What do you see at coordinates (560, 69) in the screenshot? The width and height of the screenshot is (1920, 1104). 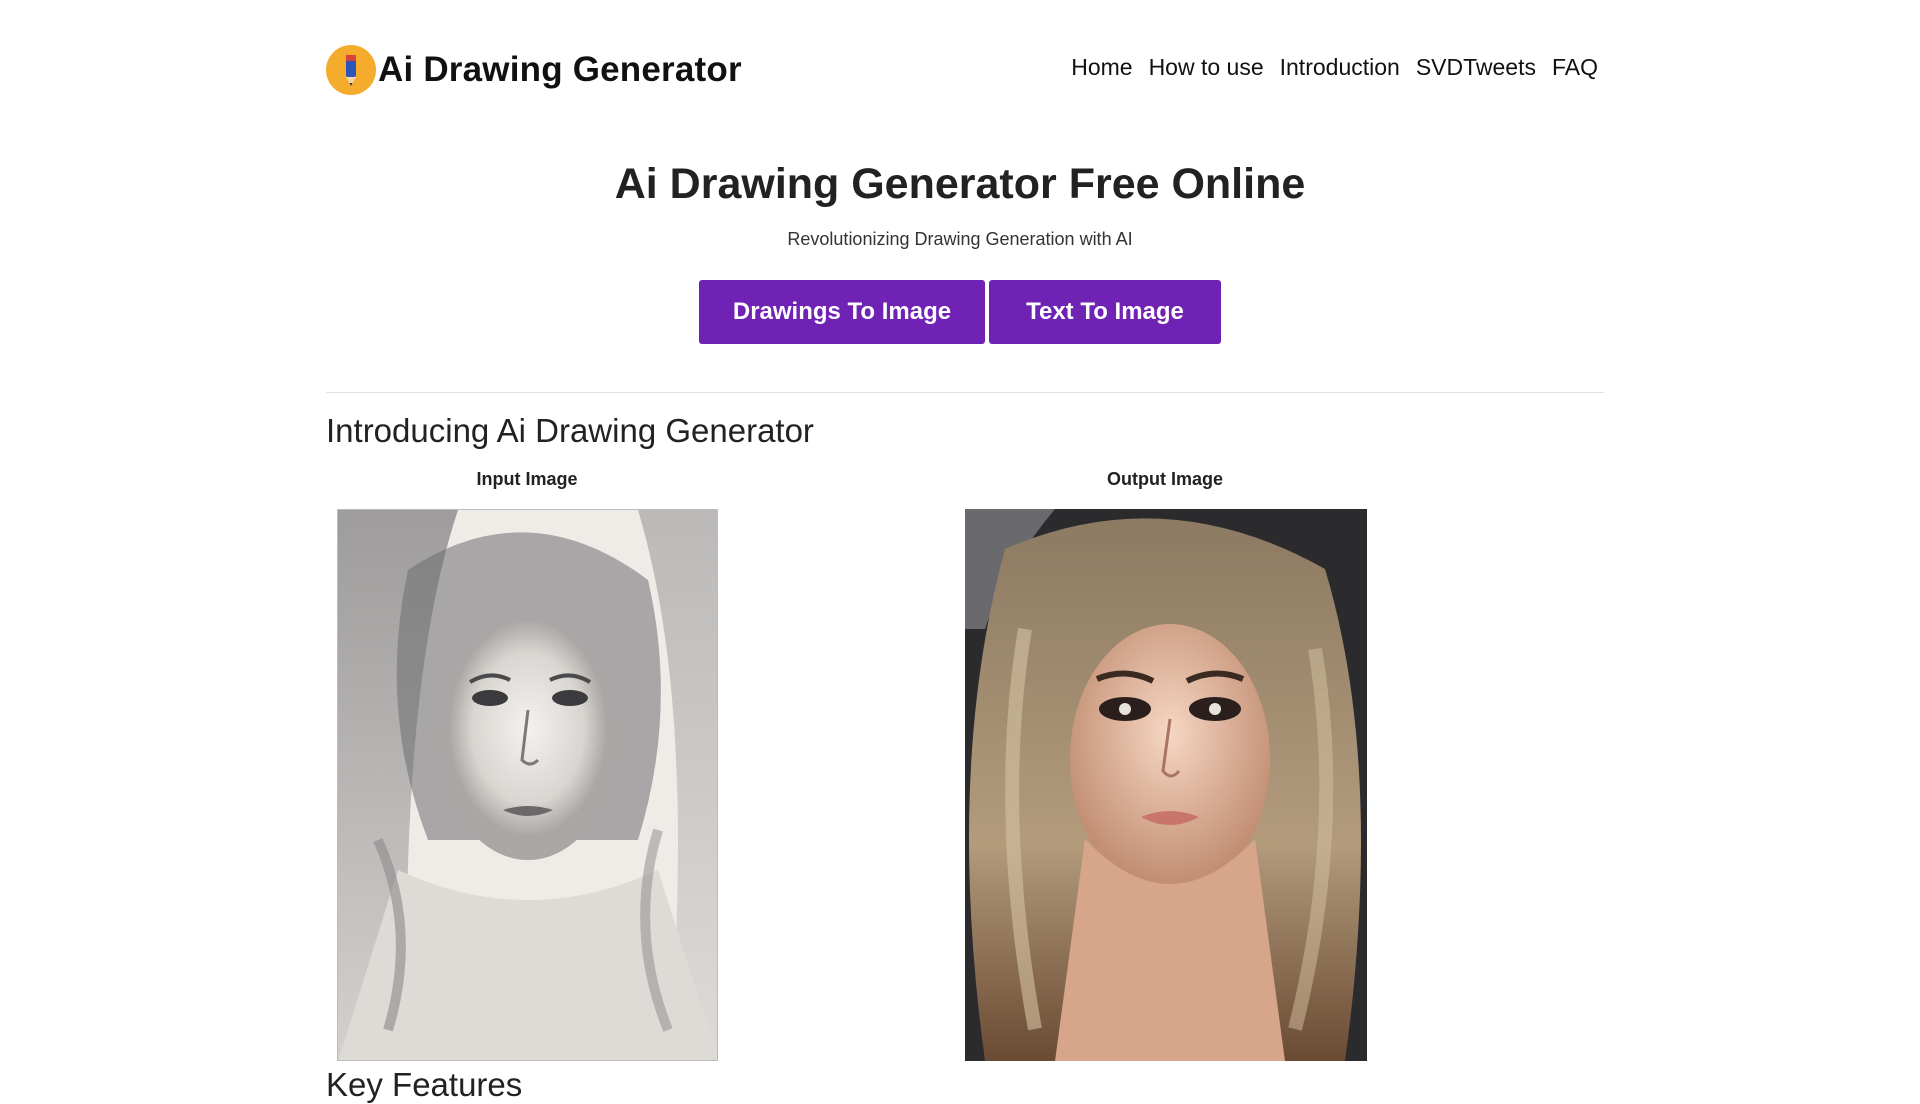 I see `brand-name: Ai Drawing Generator` at bounding box center [560, 69].